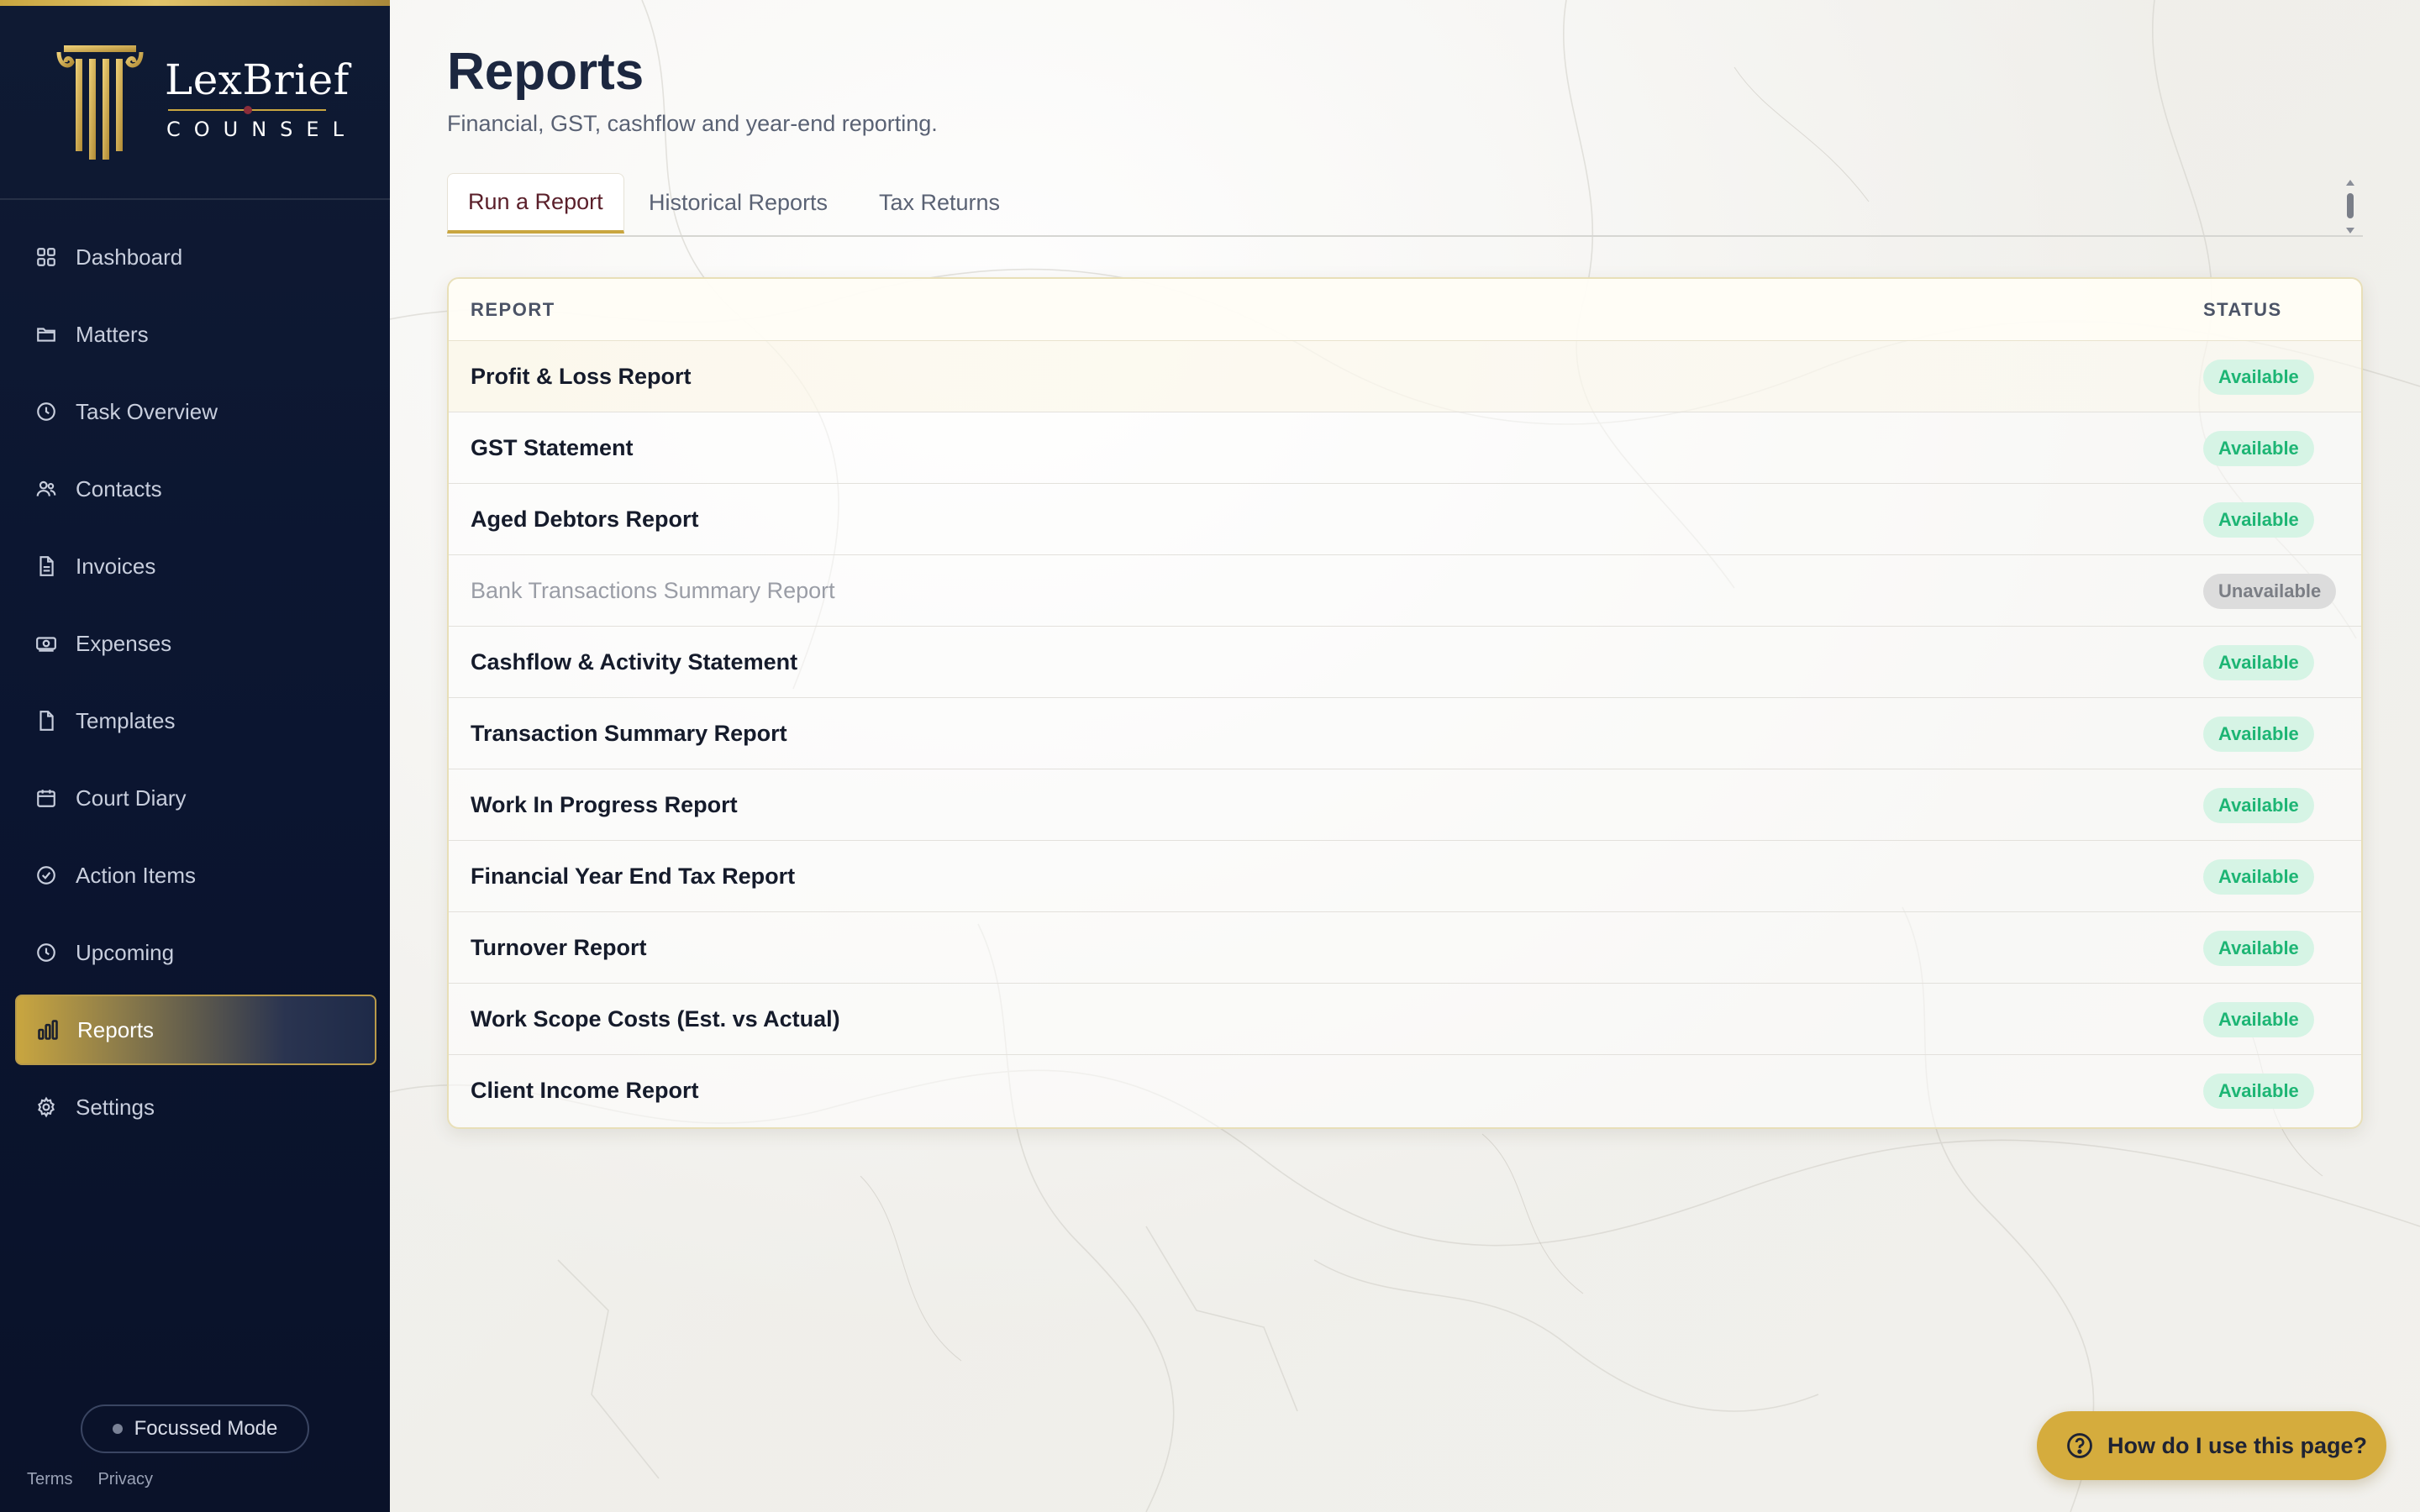 The width and height of the screenshot is (2420, 1512). I want to click on brand-logo: LexBrief COUNSEL, so click(202, 103).